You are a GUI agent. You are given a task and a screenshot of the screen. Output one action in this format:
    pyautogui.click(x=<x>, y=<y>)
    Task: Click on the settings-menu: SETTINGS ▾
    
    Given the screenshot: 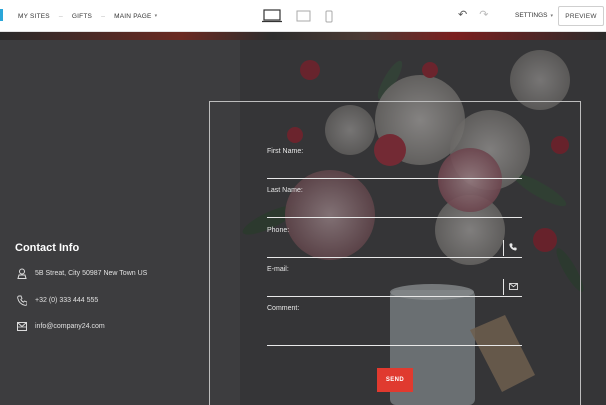 What is the action you would take?
    pyautogui.click(x=534, y=15)
    